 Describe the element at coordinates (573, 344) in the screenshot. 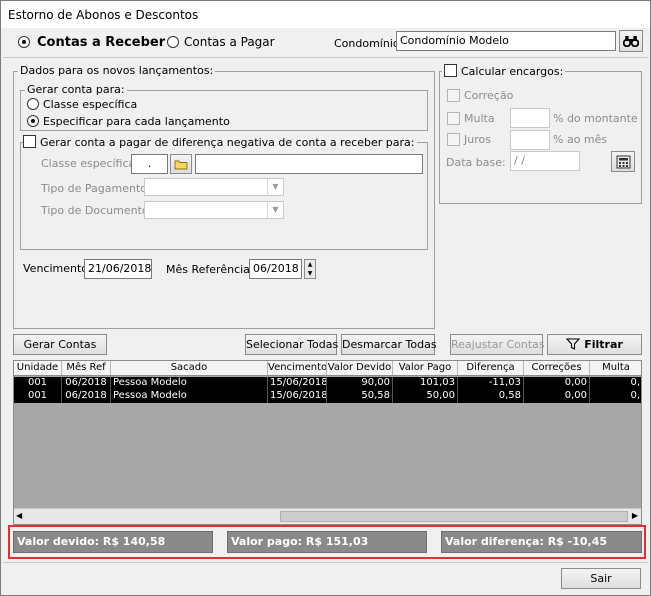

I see `filter-icon` at that location.